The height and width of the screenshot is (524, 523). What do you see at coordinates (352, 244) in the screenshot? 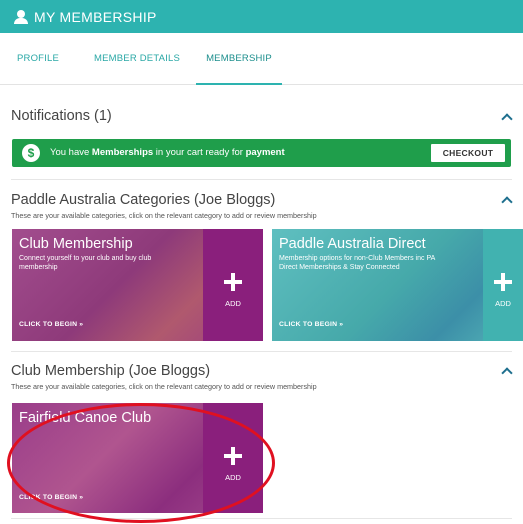
I see `card-title: Paddle Australia Direct` at bounding box center [352, 244].